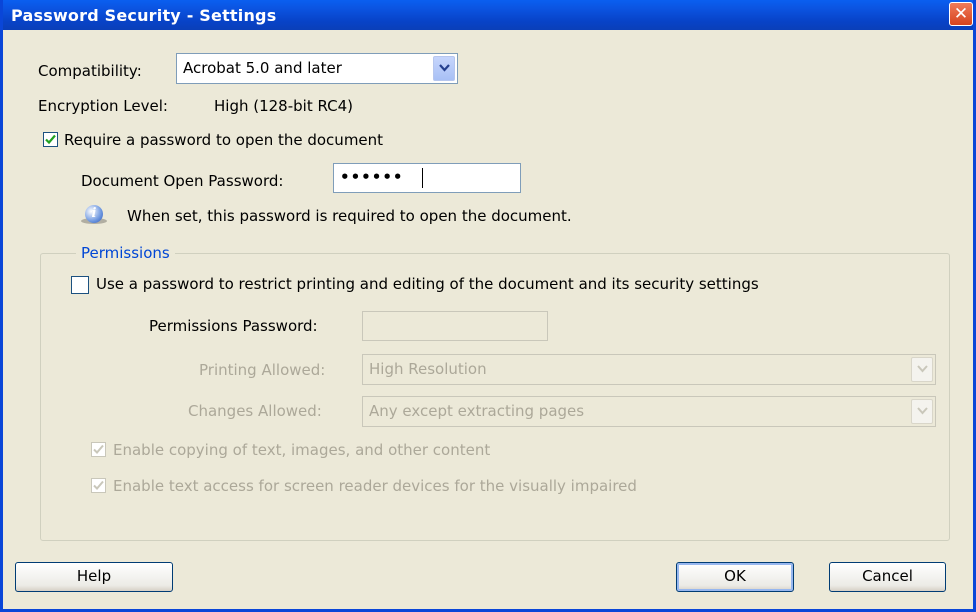 Image resolution: width=976 pixels, height=612 pixels. Describe the element at coordinates (125, 253) in the screenshot. I see `permissions-legend: Permissions` at that location.